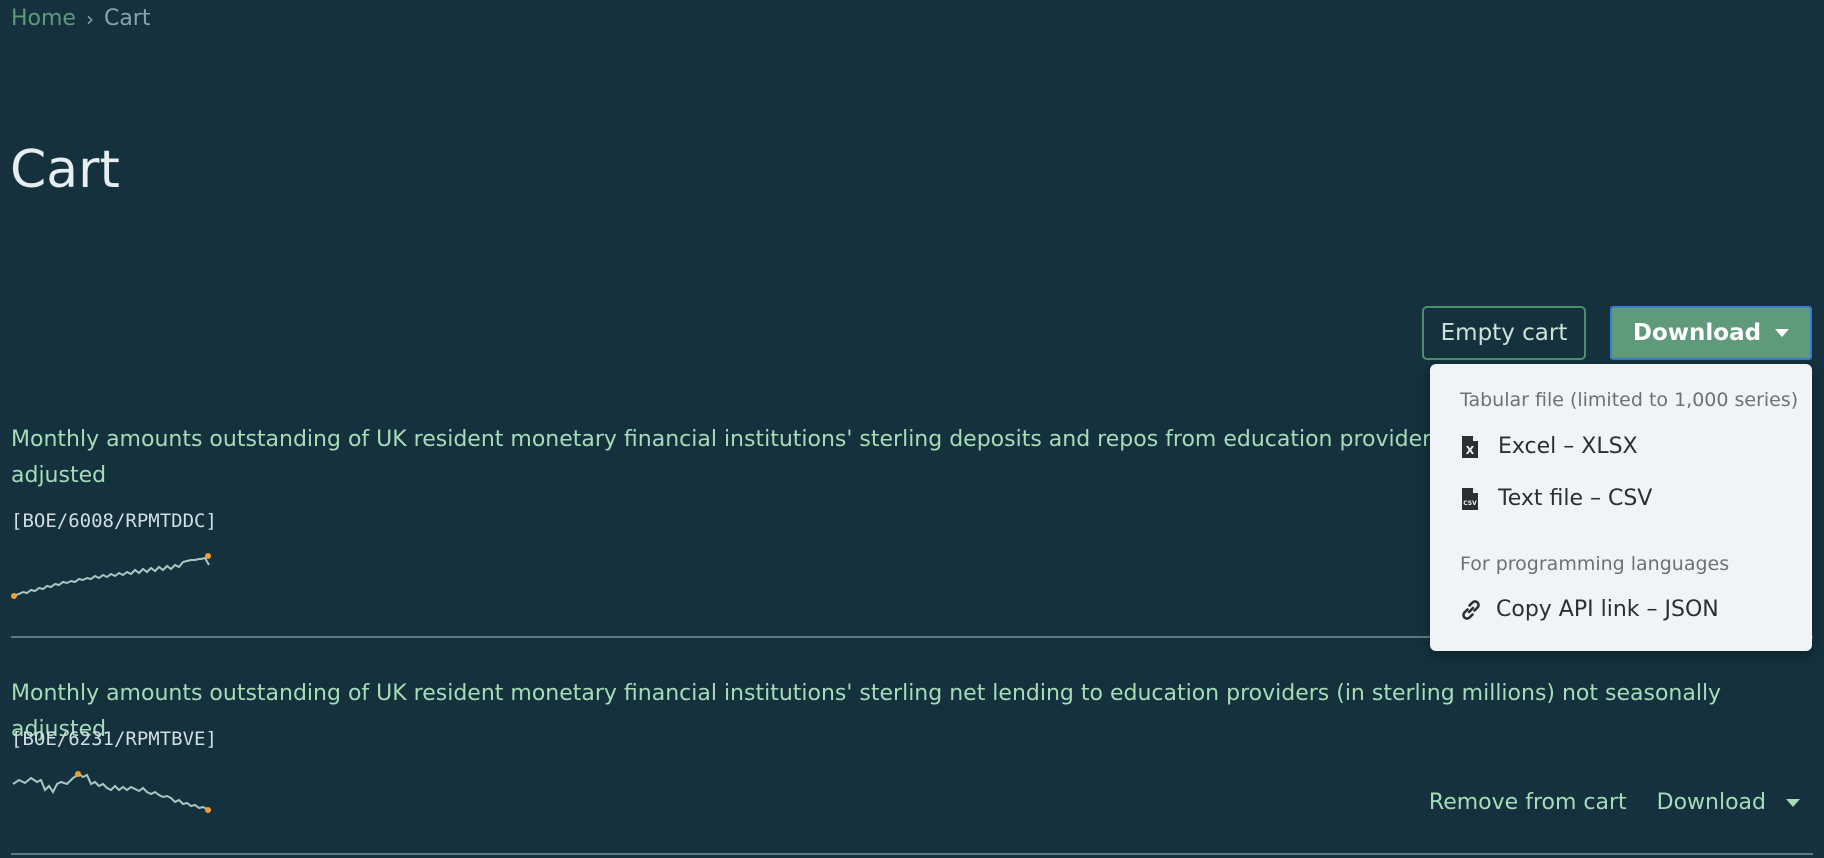 Image resolution: width=1824 pixels, height=858 pixels. What do you see at coordinates (1575, 498) in the screenshot?
I see `download-csv-label: Text file – CSV` at bounding box center [1575, 498].